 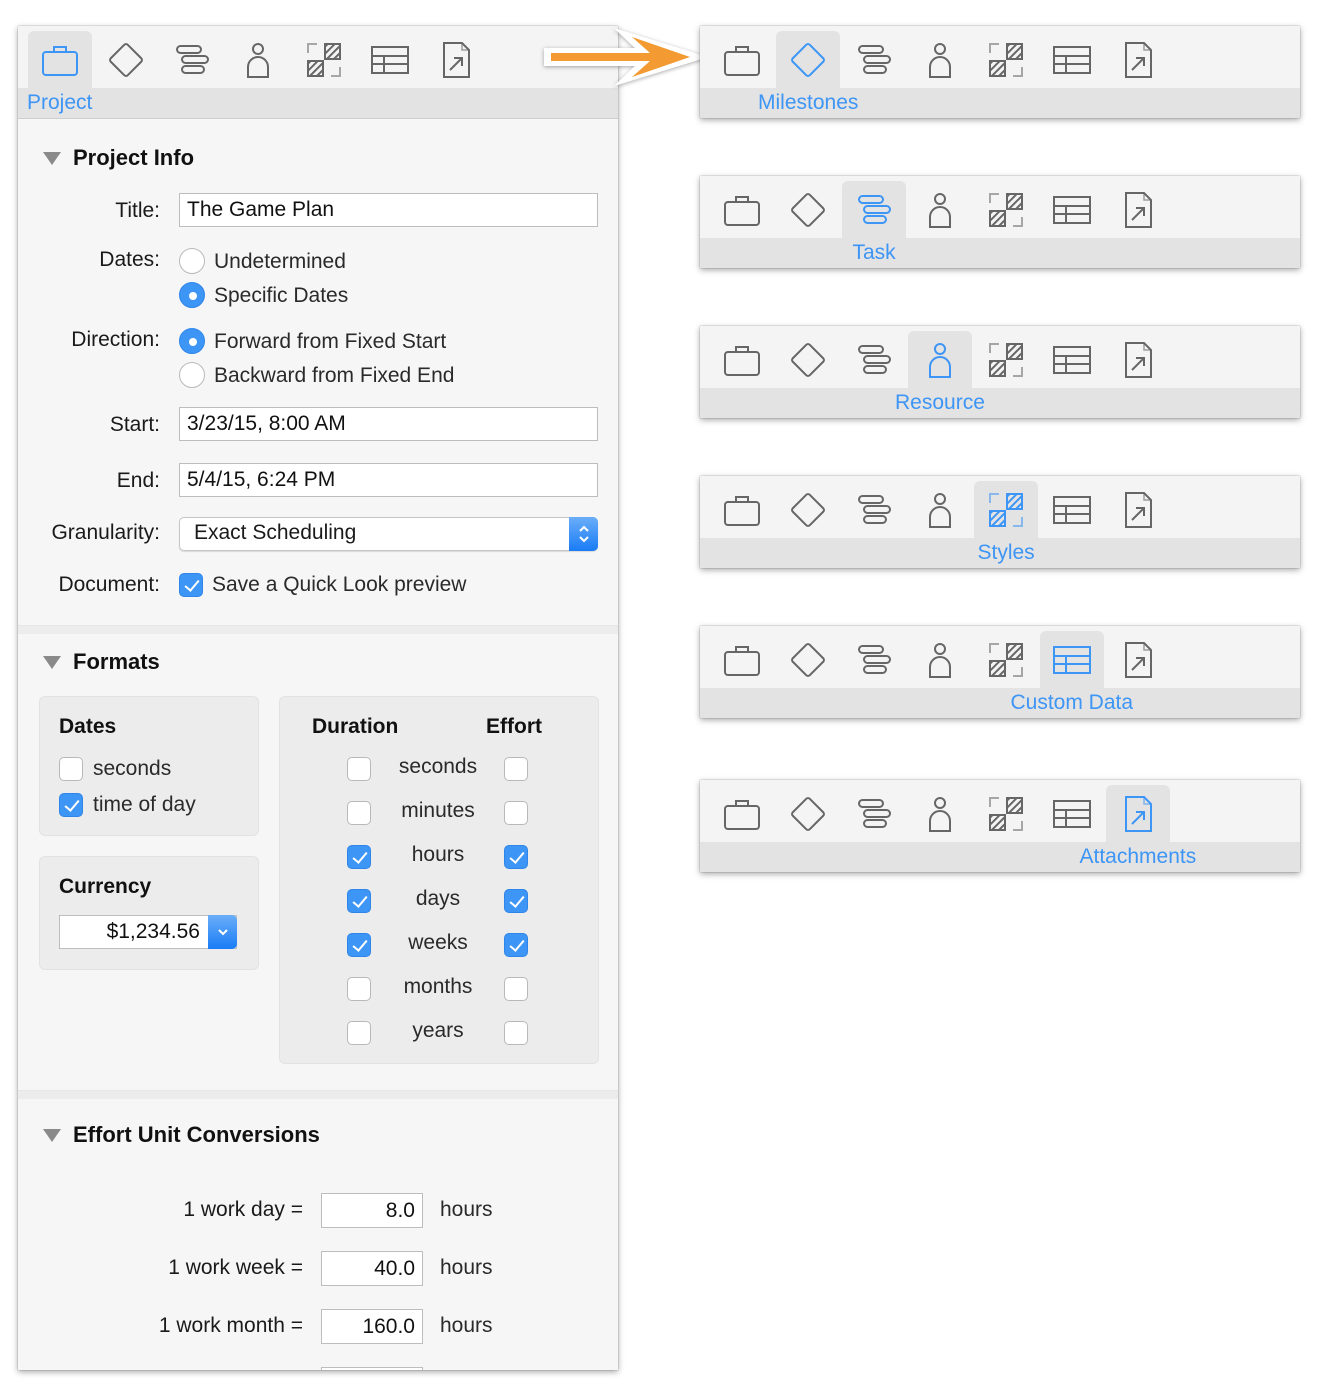 I want to click on effort-months-checkbox, so click(x=516, y=989).